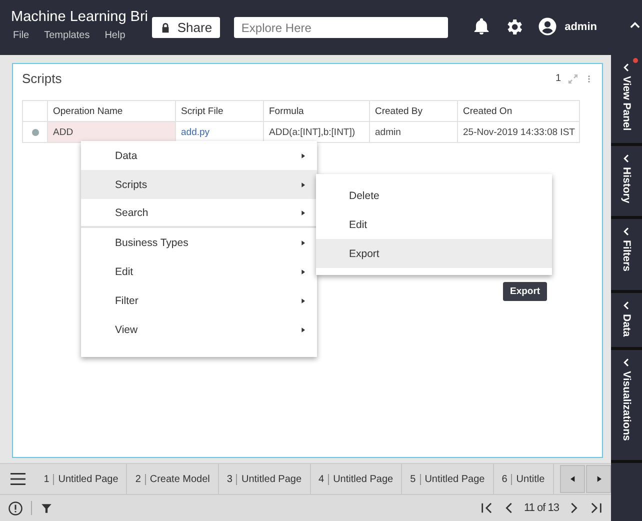  Describe the element at coordinates (166, 28) in the screenshot. I see `lock-icon` at that location.